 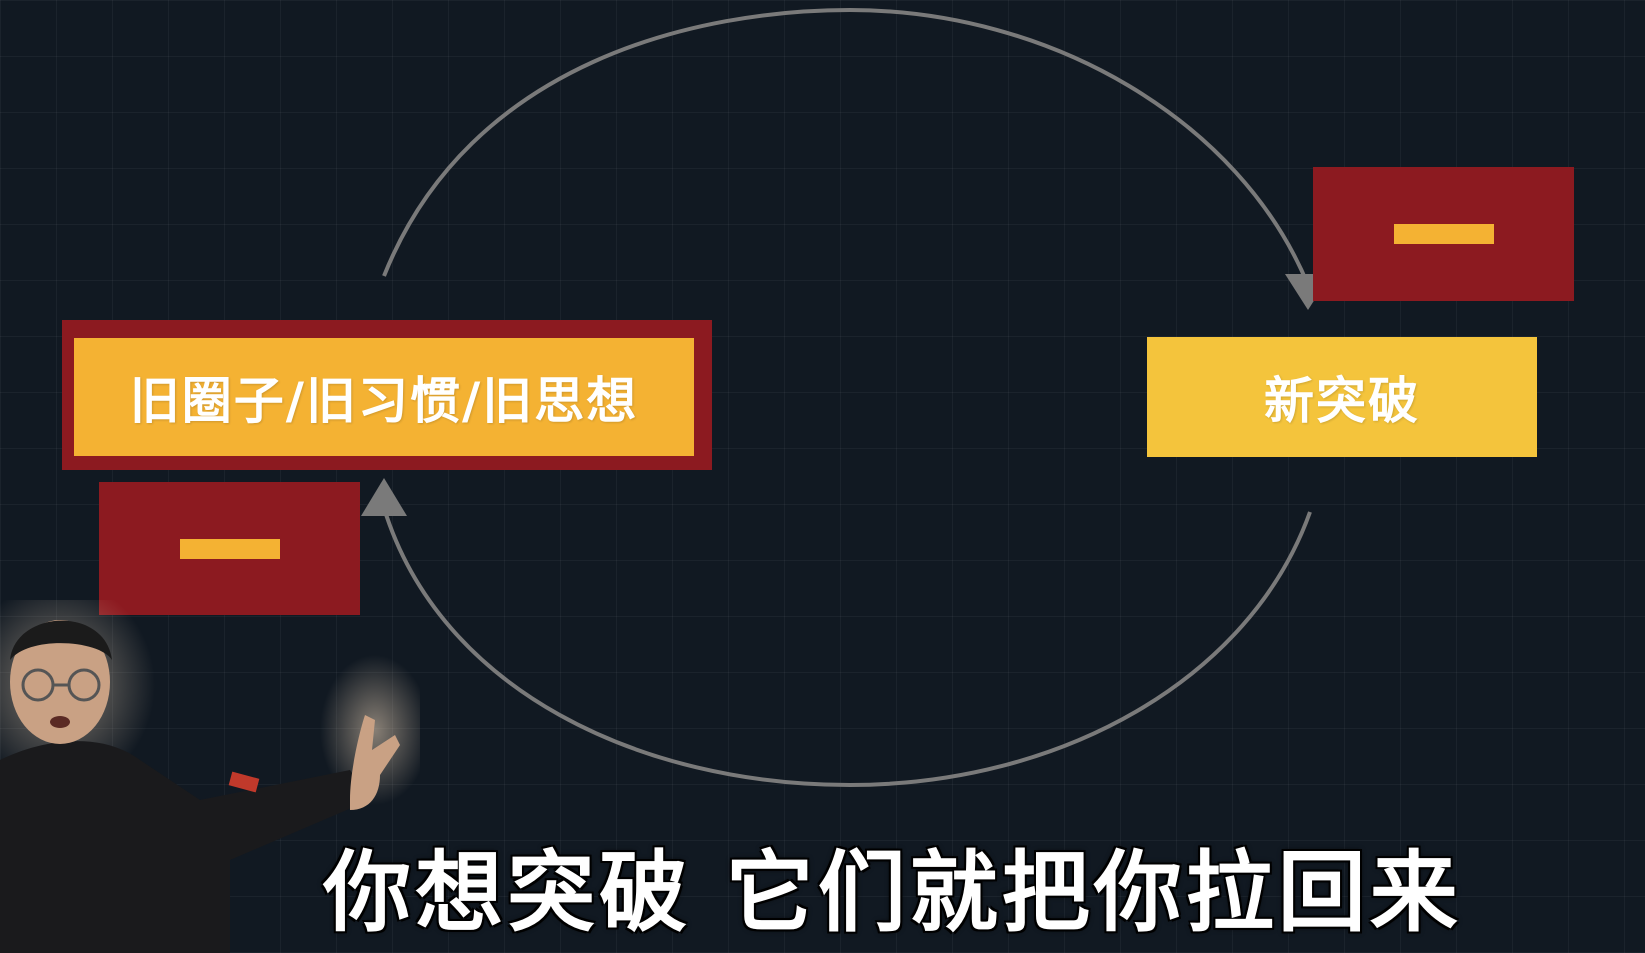 I want to click on subtitle-caption: 你想突破 它们就把你拉回来, so click(x=892, y=892).